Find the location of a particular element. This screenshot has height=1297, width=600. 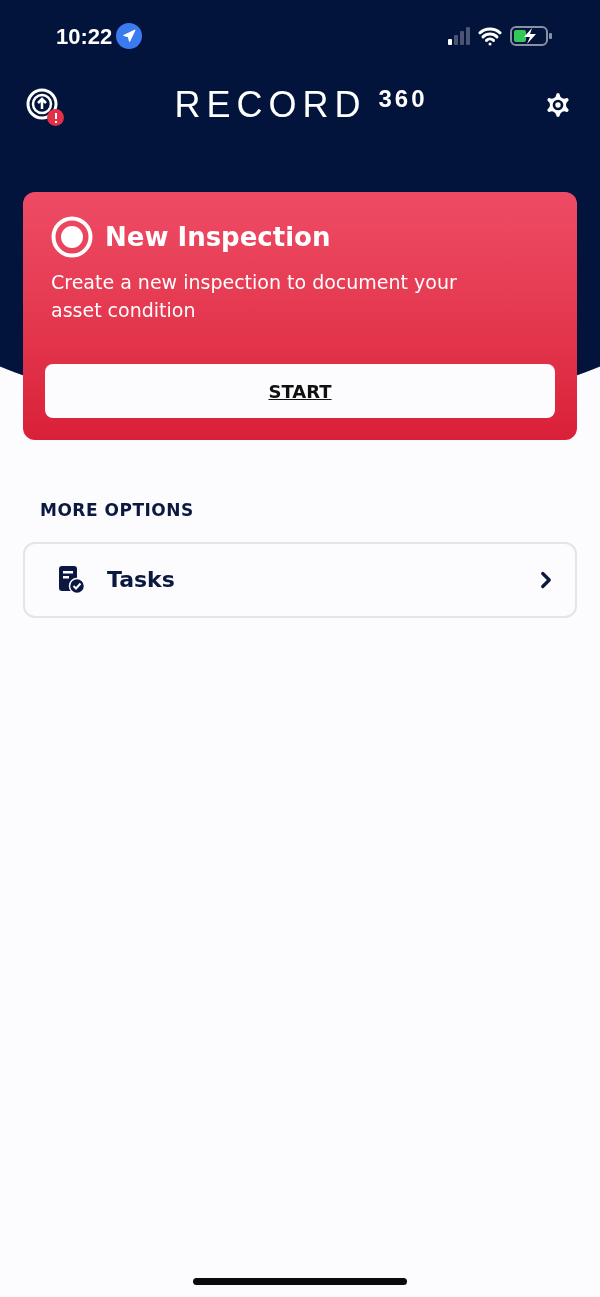

status-time: 10:22 is located at coordinates (84, 36).